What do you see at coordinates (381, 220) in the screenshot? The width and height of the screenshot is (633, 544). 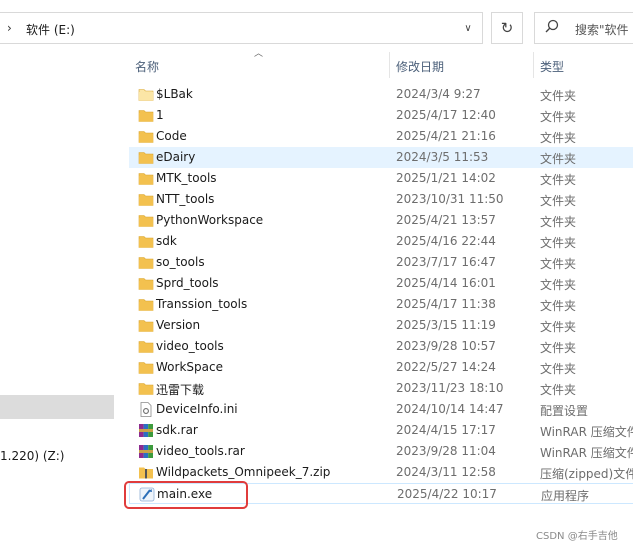 I see `file-row: PythonWorkspace 2025/4/21 13:57 文件夹` at bounding box center [381, 220].